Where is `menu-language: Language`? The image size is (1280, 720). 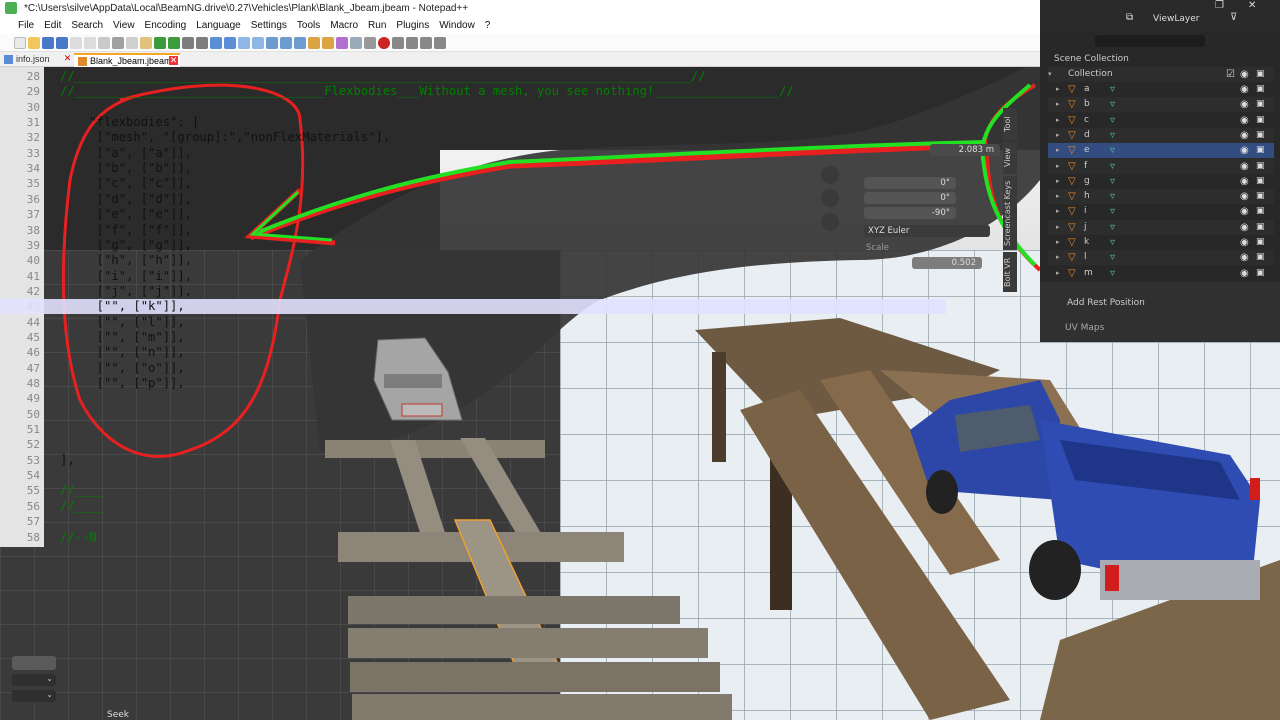 menu-language: Language is located at coordinates (219, 26).